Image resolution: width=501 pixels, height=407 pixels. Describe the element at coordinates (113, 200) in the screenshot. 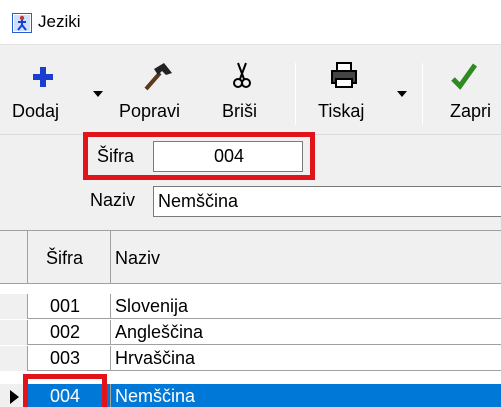

I see `name-label: Naziv` at that location.